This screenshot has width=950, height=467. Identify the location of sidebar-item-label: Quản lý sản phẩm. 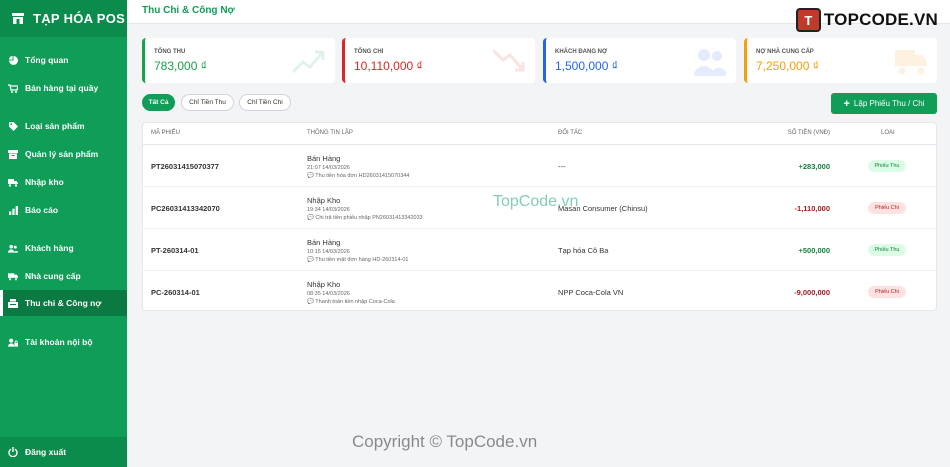
(62, 154).